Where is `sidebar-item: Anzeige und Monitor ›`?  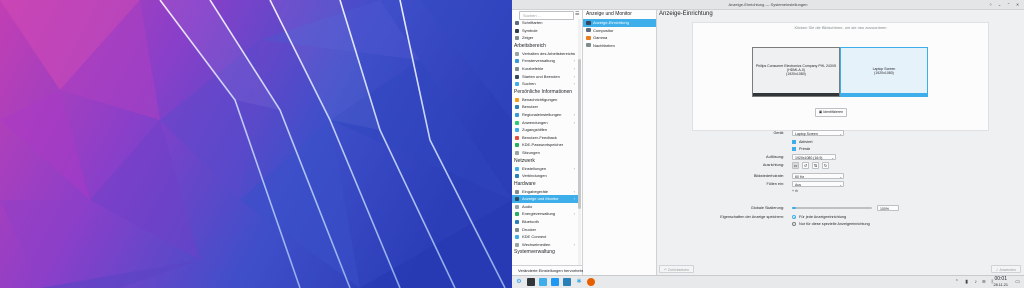
sidebar-item: Anzeige und Monitor › is located at coordinates (545, 199).